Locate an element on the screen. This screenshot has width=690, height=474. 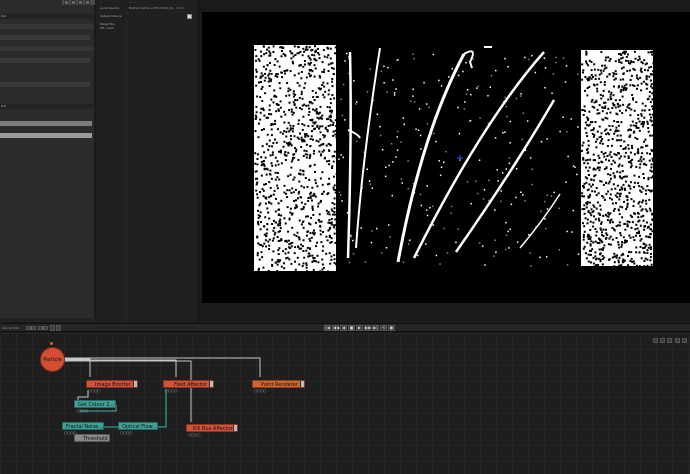
kill-box-affector-node: Kill Box Affector ○○○○ is located at coordinates (212, 430).